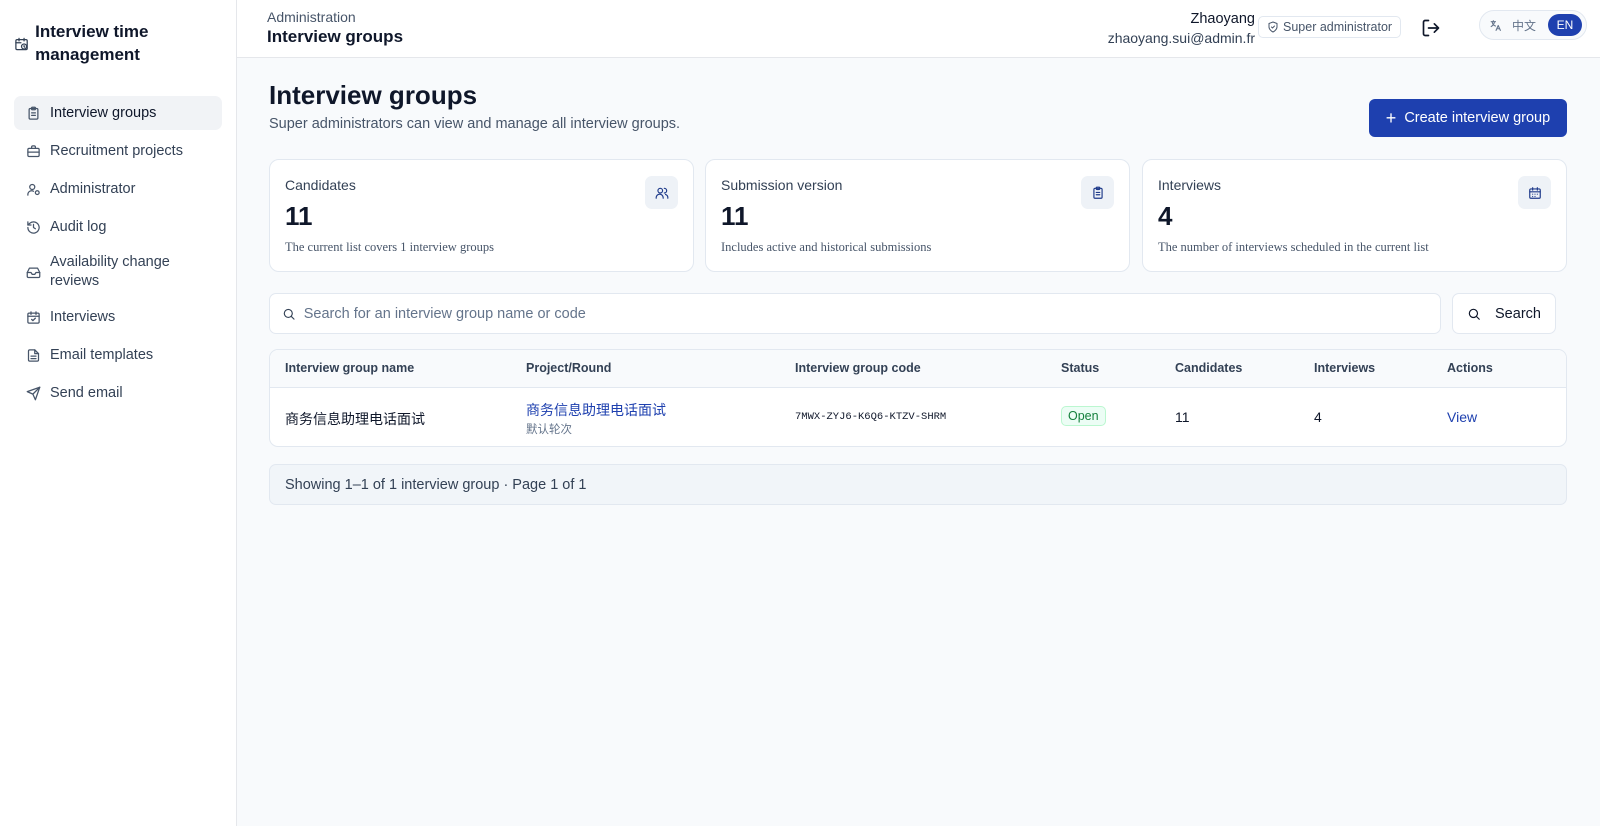 This screenshot has height=826, width=1600. I want to click on column-header: Interviews, so click(1344, 368).